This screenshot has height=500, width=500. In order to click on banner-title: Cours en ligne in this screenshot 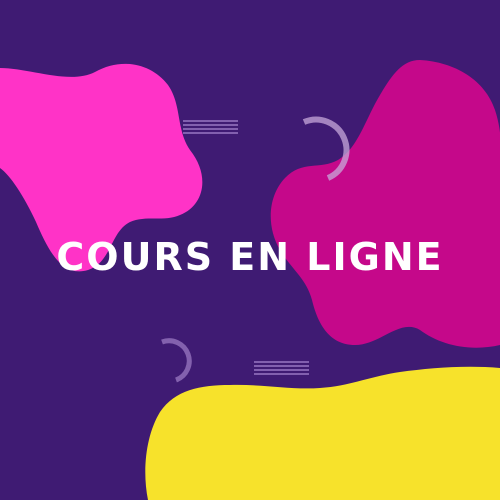, I will do `click(250, 257)`.